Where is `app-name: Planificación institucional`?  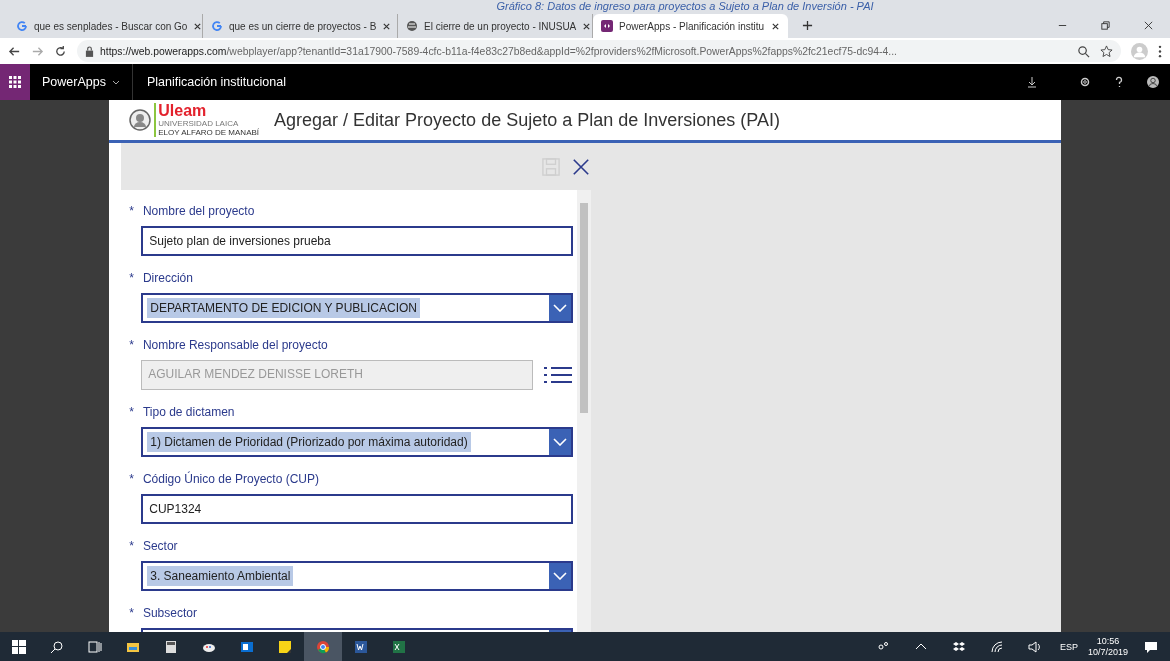
app-name: Planificación institucional is located at coordinates (216, 82).